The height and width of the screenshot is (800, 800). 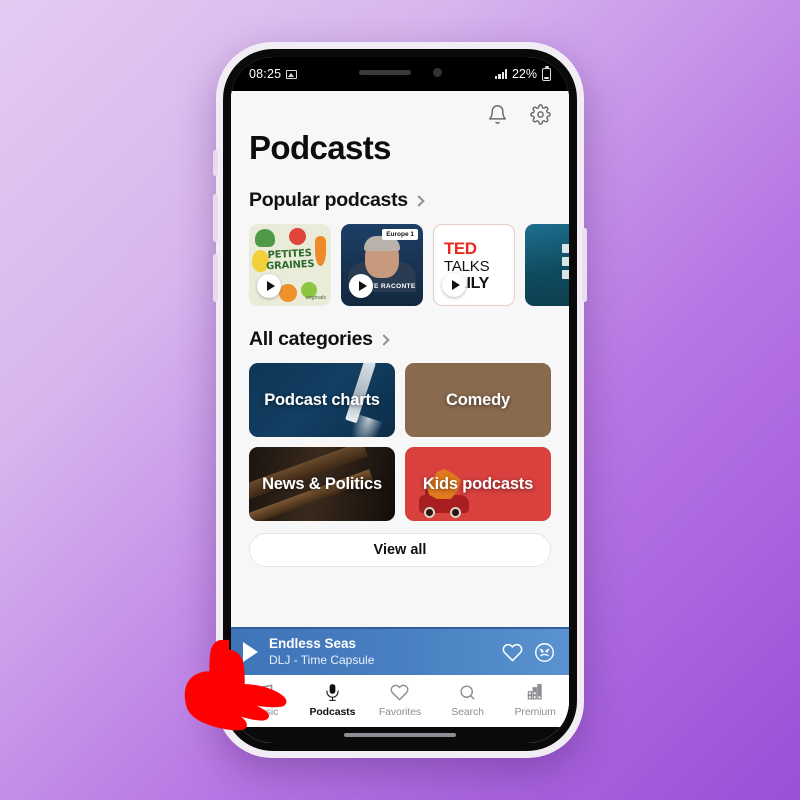 What do you see at coordinates (400, 549) in the screenshot?
I see `view-all-button: View all` at bounding box center [400, 549].